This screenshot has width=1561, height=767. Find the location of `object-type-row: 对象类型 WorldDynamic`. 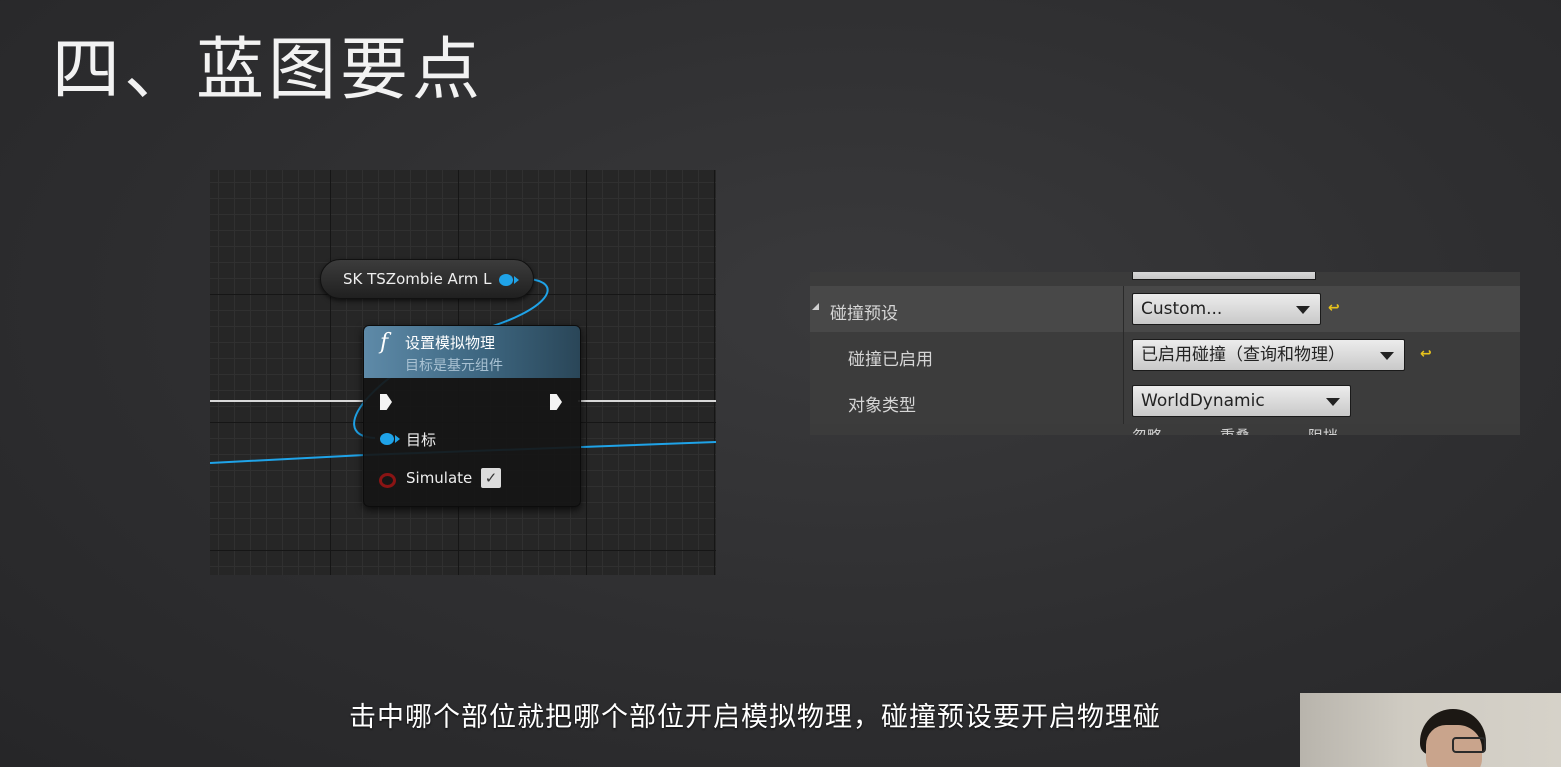

object-type-row: 对象类型 WorldDynamic is located at coordinates (1165, 401).